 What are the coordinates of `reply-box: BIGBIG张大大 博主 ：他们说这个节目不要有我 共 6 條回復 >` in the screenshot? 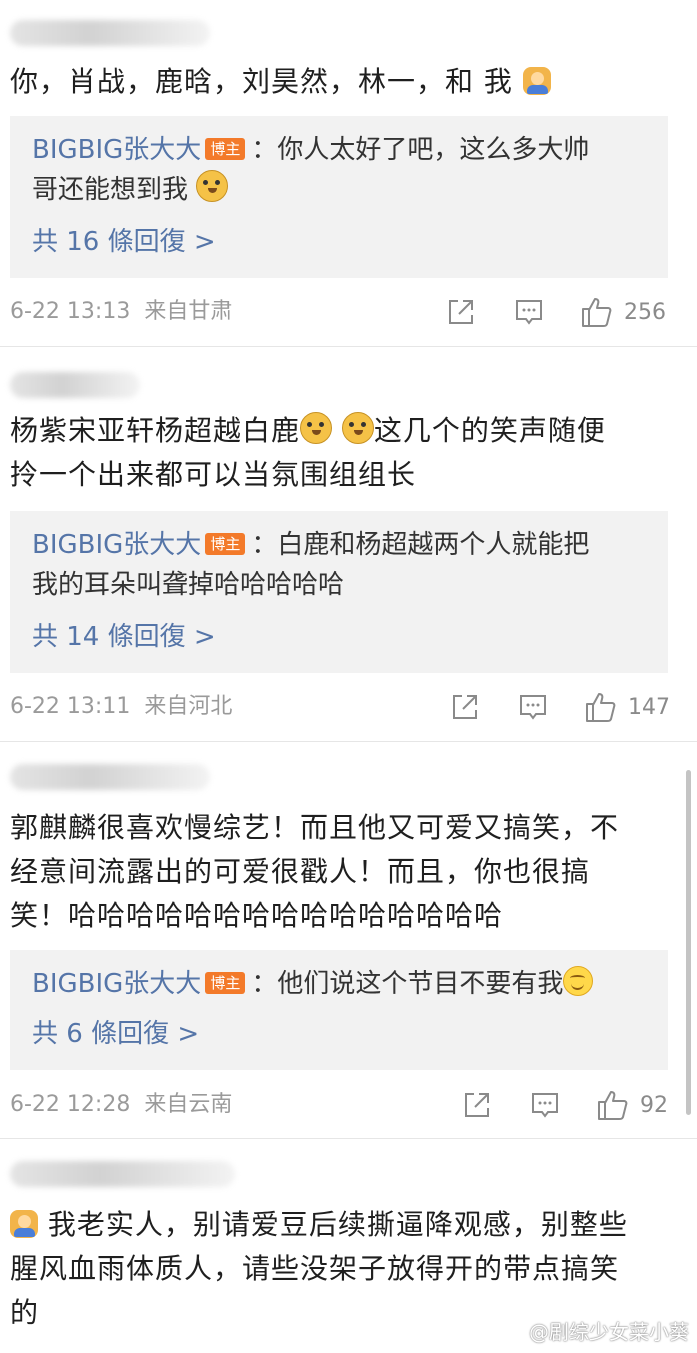 It's located at (339, 1010).